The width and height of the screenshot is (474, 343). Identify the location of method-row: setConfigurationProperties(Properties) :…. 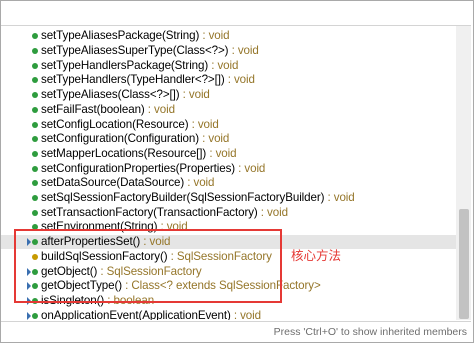
(228, 168).